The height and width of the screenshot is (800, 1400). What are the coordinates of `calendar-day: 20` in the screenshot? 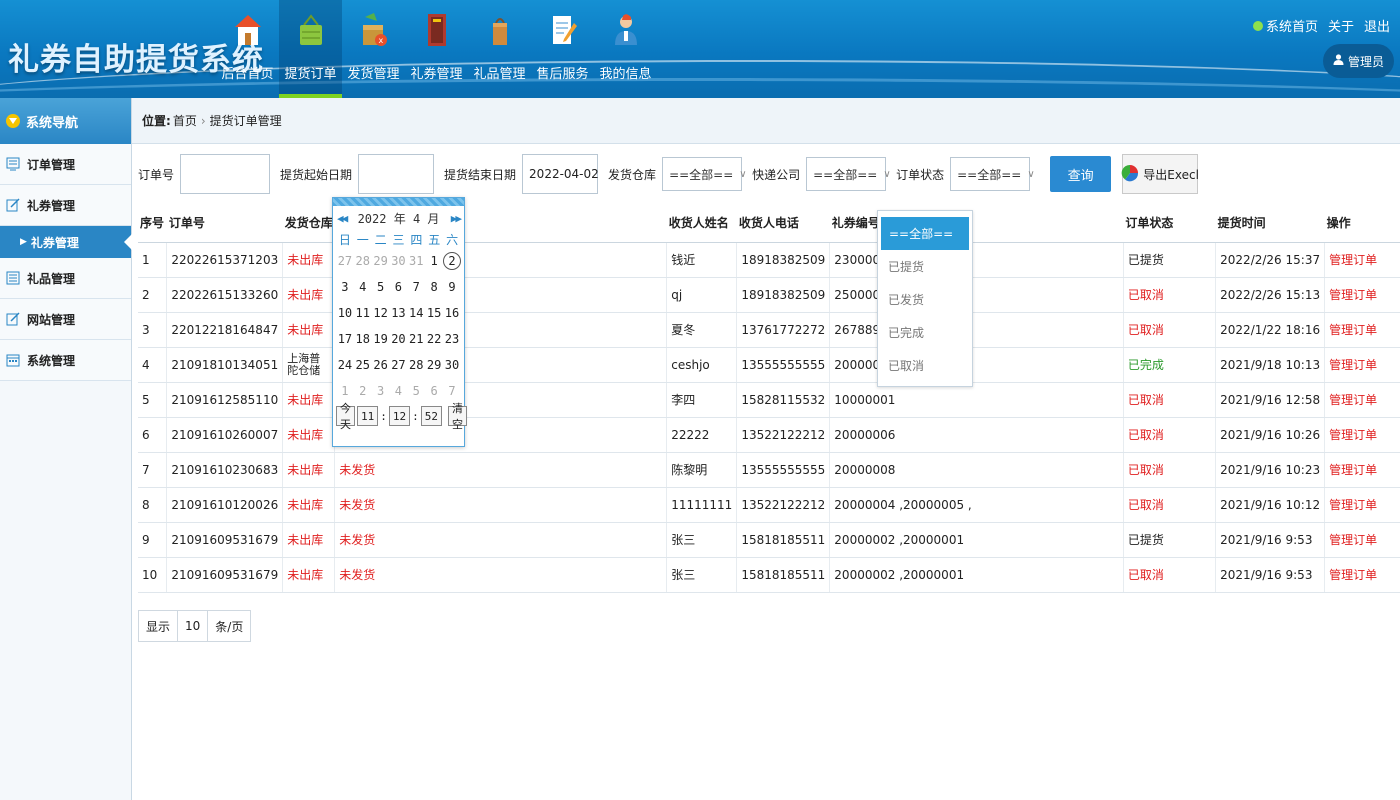 It's located at (399, 339).